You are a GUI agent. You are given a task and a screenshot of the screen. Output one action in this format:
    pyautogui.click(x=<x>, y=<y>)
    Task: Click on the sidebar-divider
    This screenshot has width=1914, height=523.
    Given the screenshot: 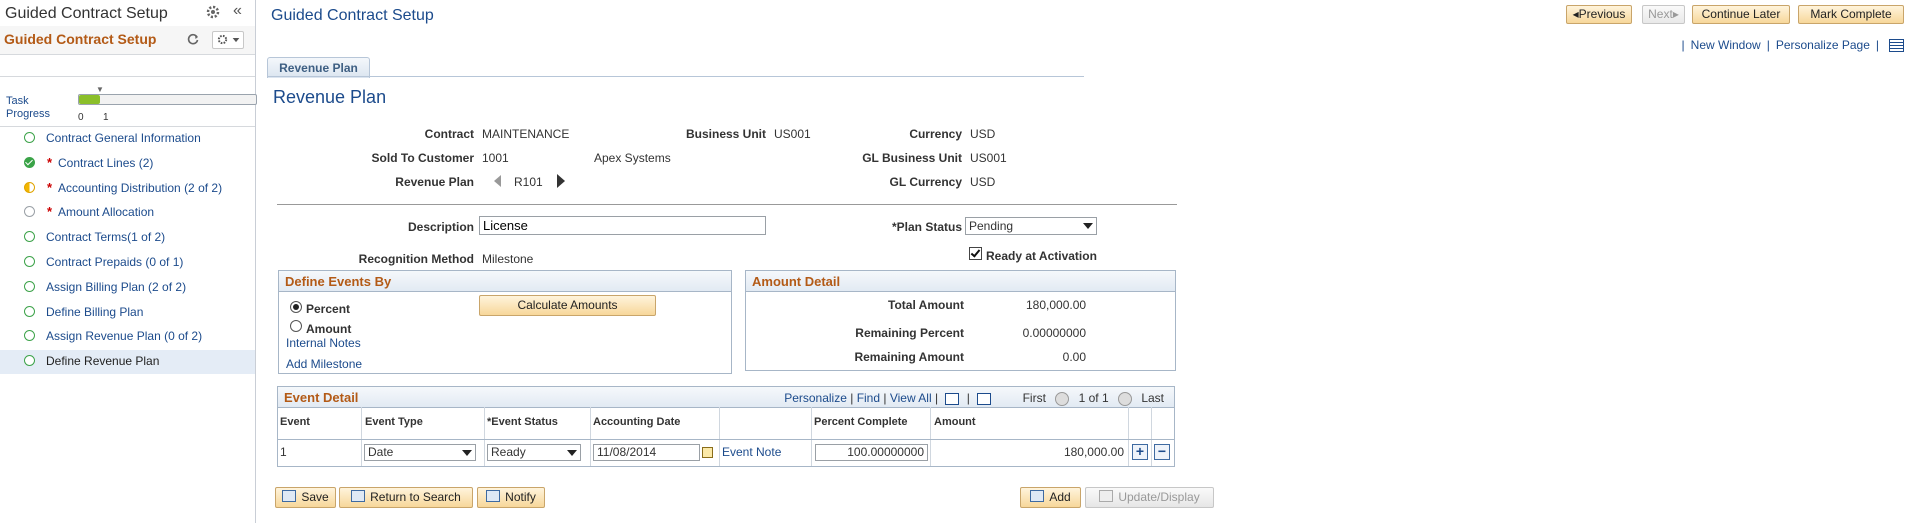 What is the action you would take?
    pyautogui.click(x=127, y=76)
    